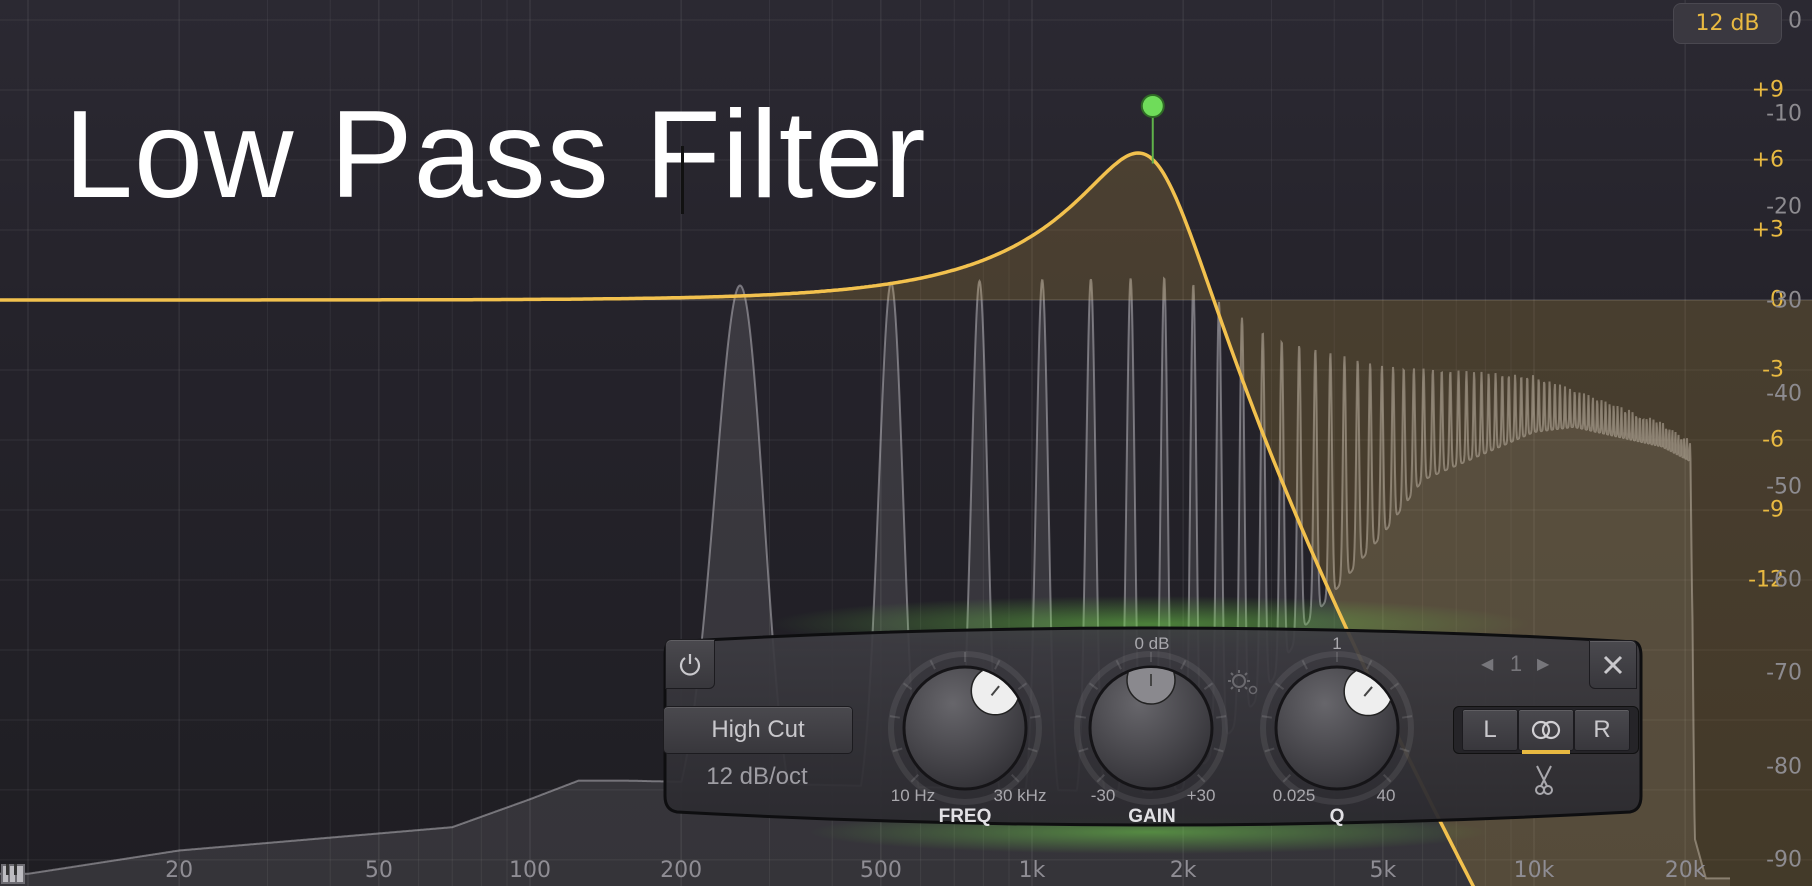  Describe the element at coordinates (378, 870) in the screenshot. I see `freq-axis-label: 50` at that location.